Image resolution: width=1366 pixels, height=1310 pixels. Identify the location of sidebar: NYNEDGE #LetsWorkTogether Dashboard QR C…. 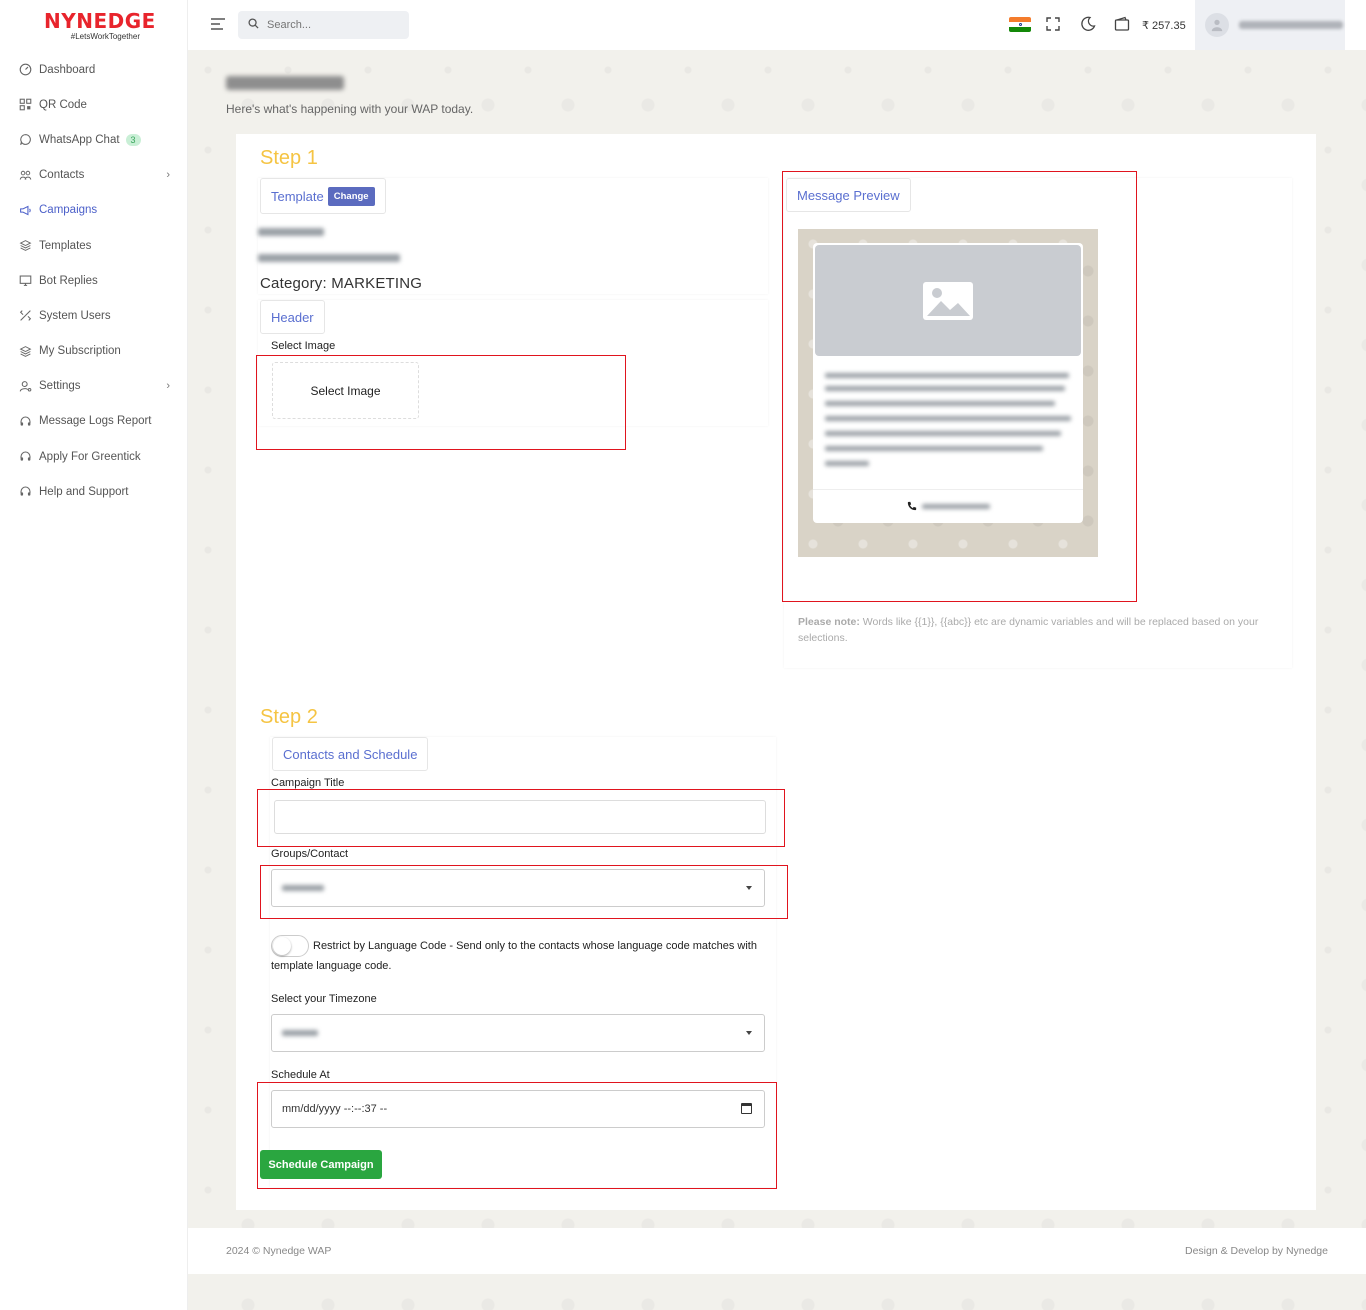
(94, 655).